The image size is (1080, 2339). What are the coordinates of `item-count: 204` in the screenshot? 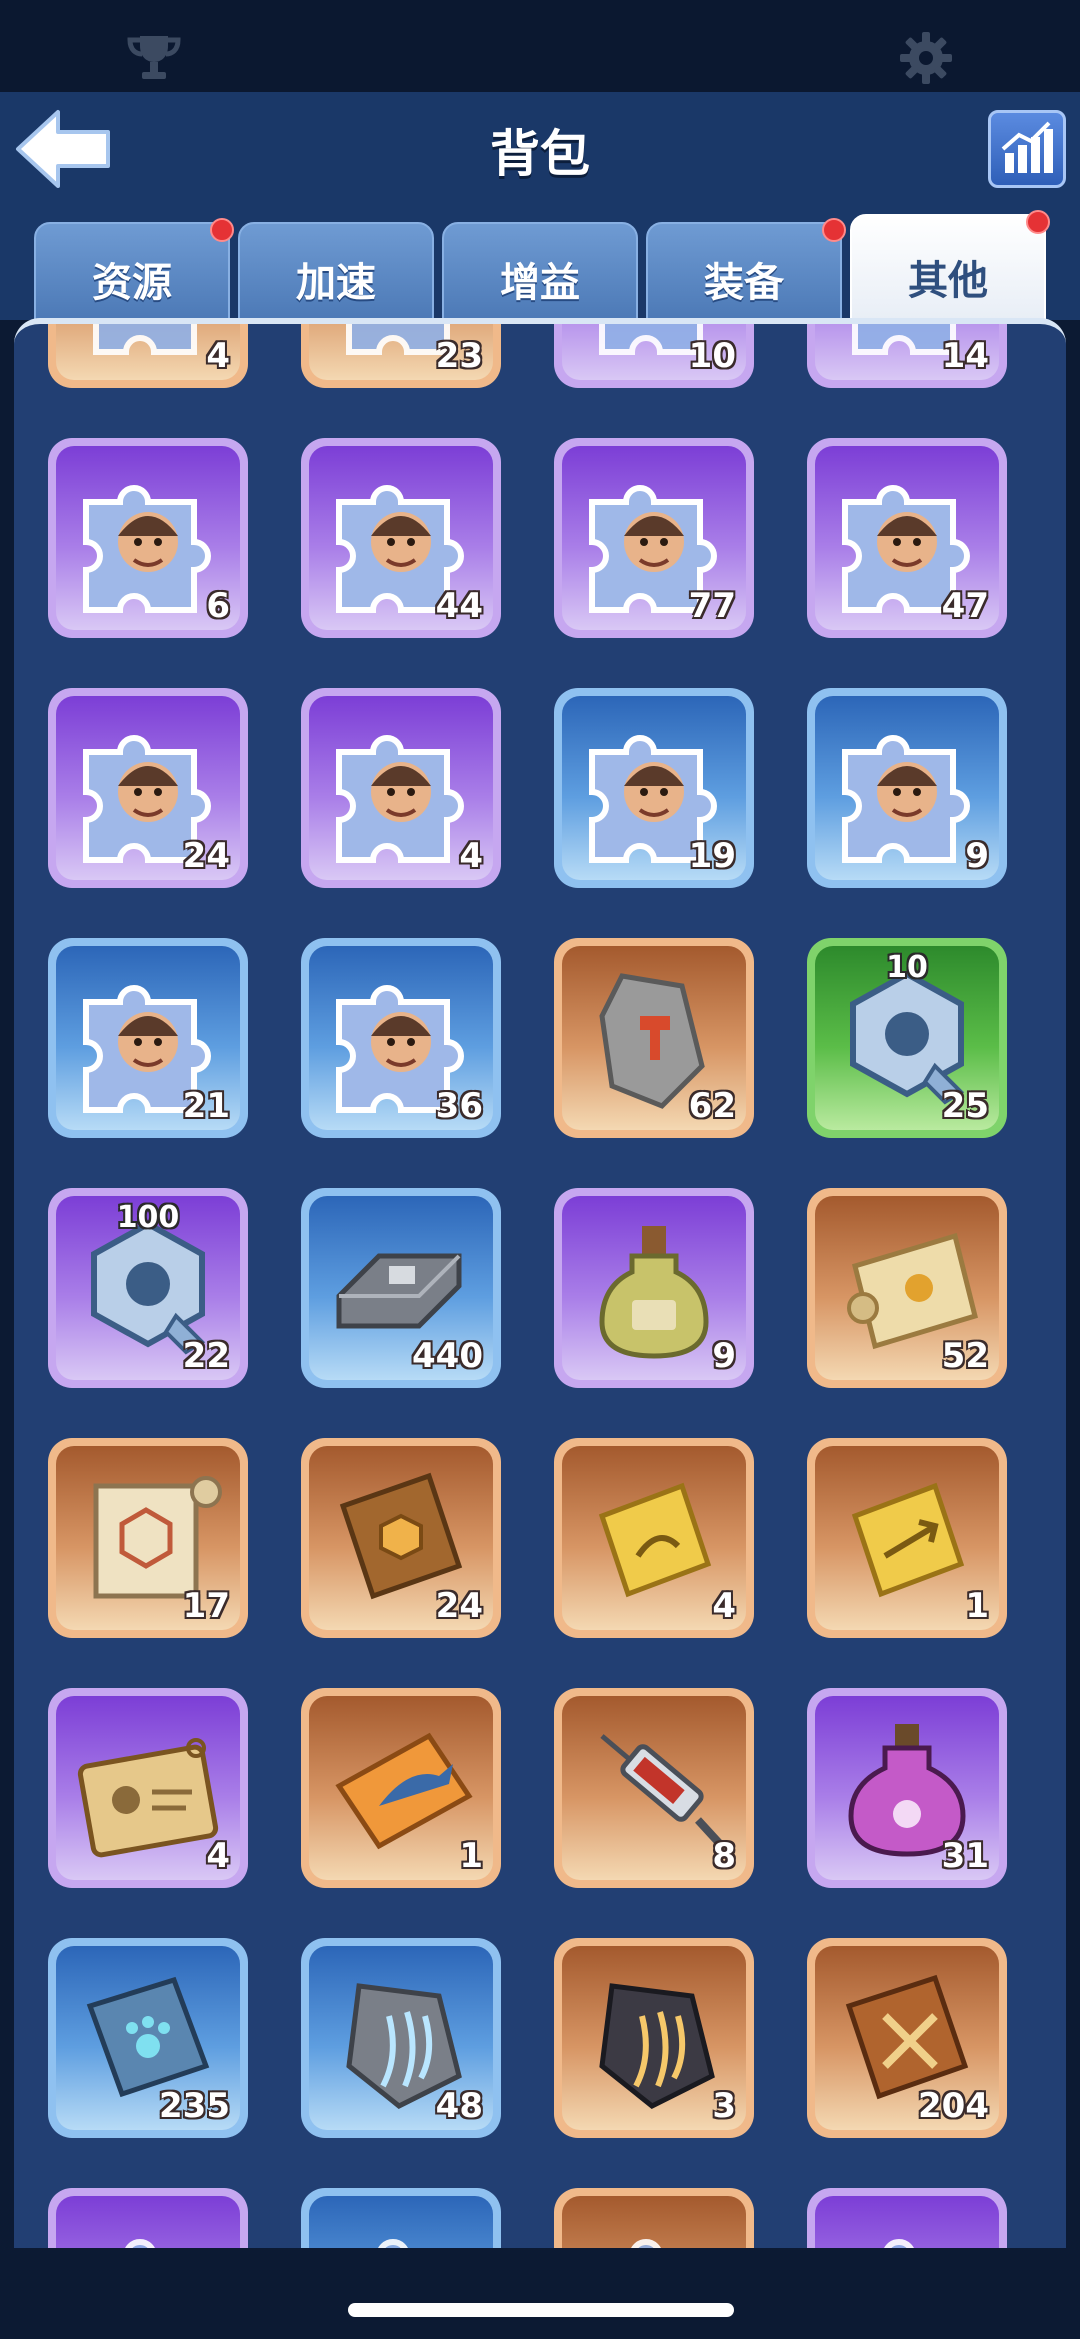 It's located at (953, 2106).